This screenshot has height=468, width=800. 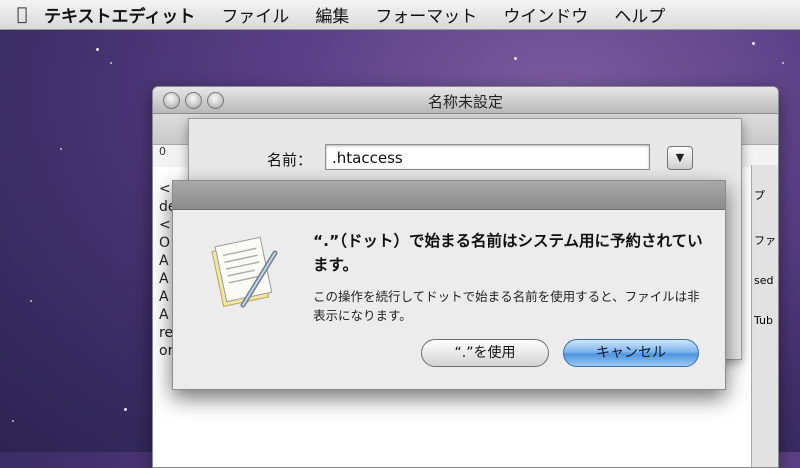 I want to click on expand-save-panel-button: ▼, so click(x=680, y=158).